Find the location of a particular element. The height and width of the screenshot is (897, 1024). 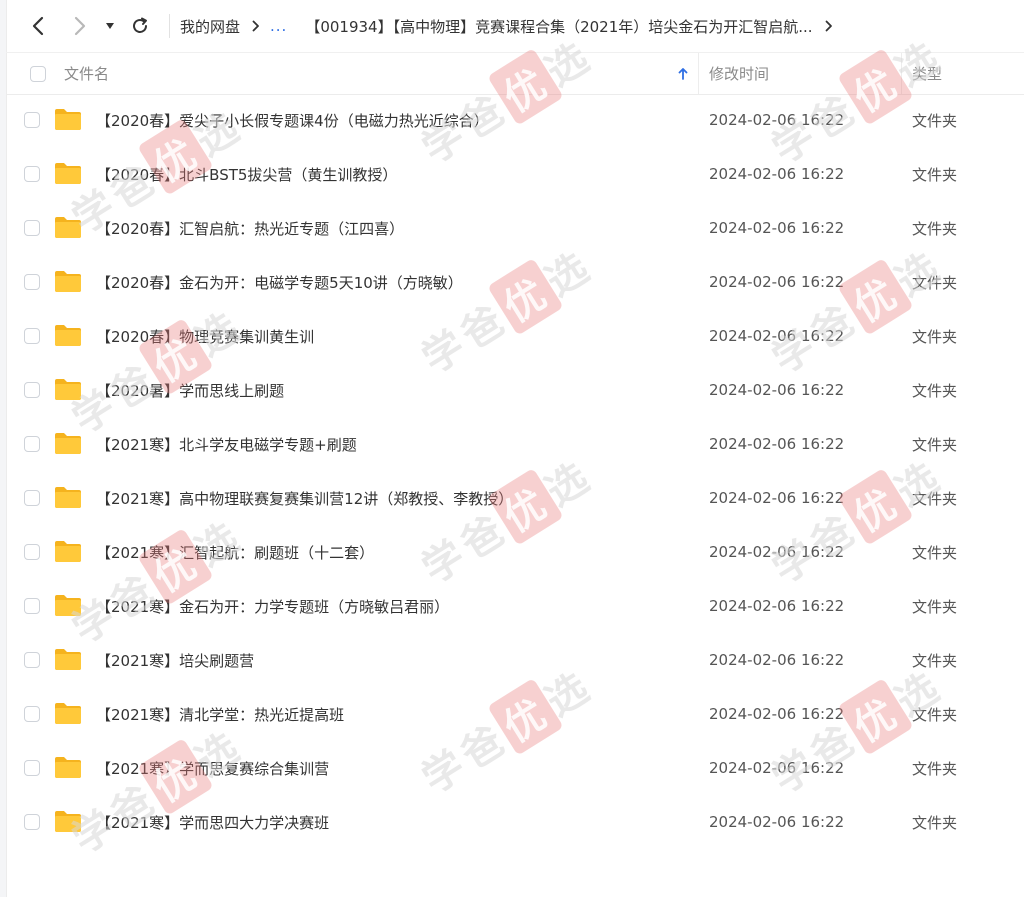

file-name: 【2021寒】培尖刷题营 is located at coordinates (175, 660).